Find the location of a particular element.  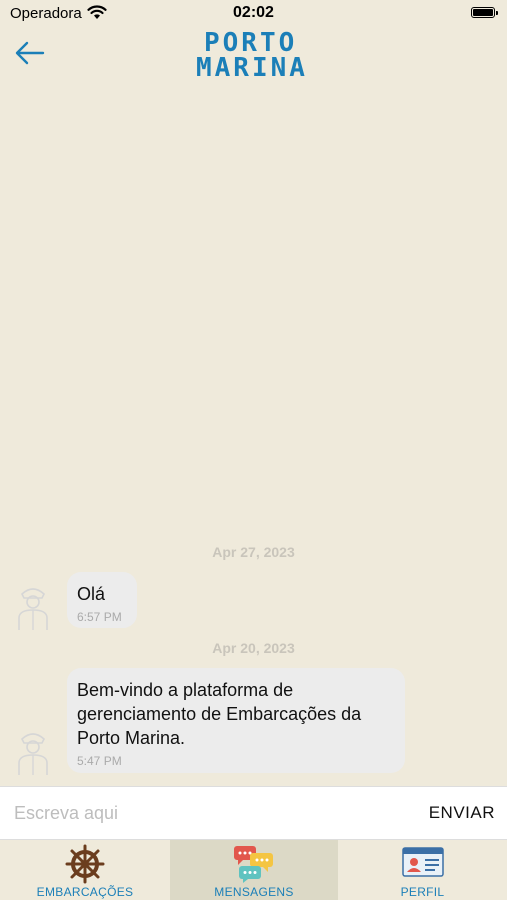

status-bar: Operadora 02:02 is located at coordinates (253, 14).